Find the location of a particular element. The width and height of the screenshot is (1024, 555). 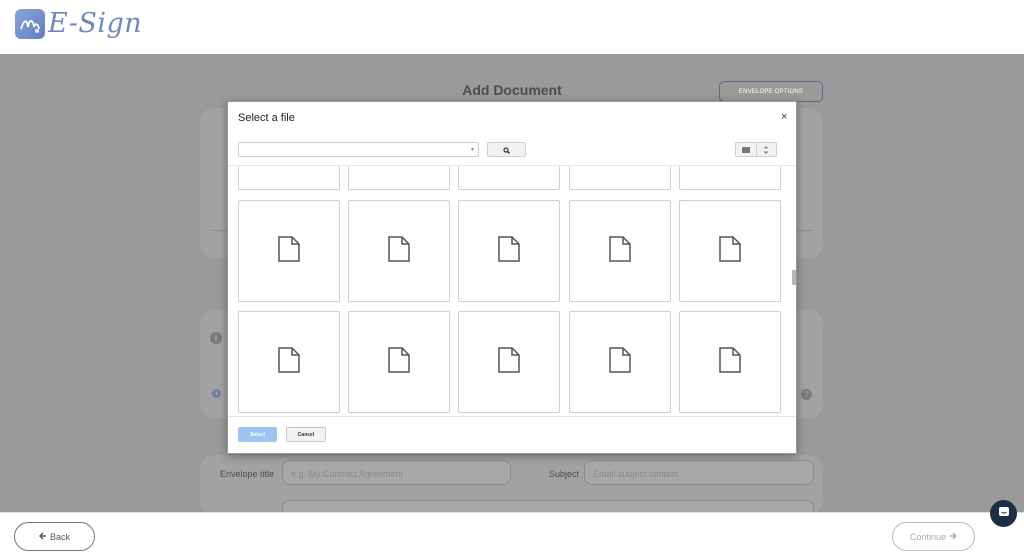

subject-label: Subject is located at coordinates (564, 474).